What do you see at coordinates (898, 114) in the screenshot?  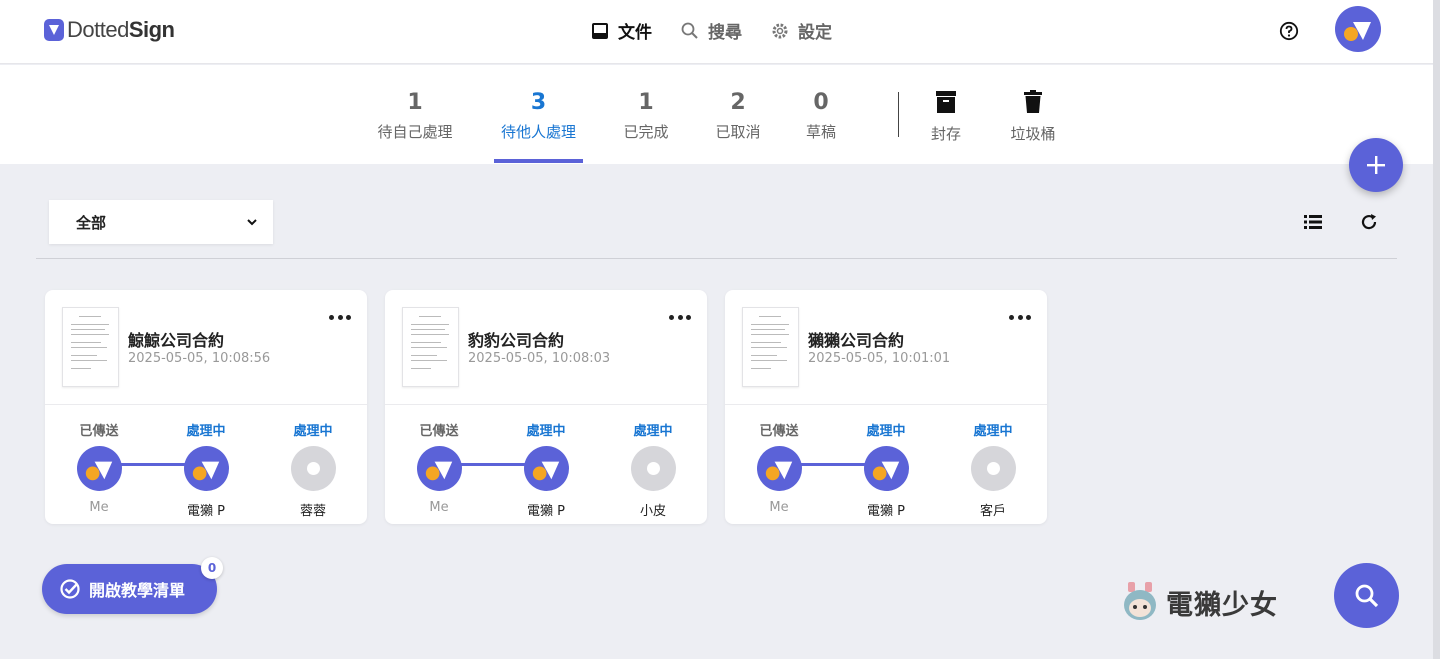 I see `tab-divider` at bounding box center [898, 114].